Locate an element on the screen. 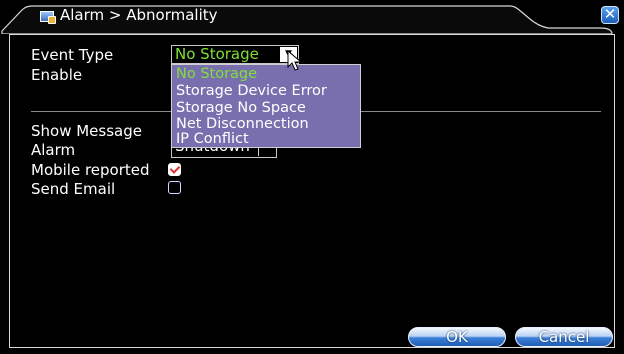 This screenshot has height=354, width=624. enable-label: Enable is located at coordinates (57, 75).